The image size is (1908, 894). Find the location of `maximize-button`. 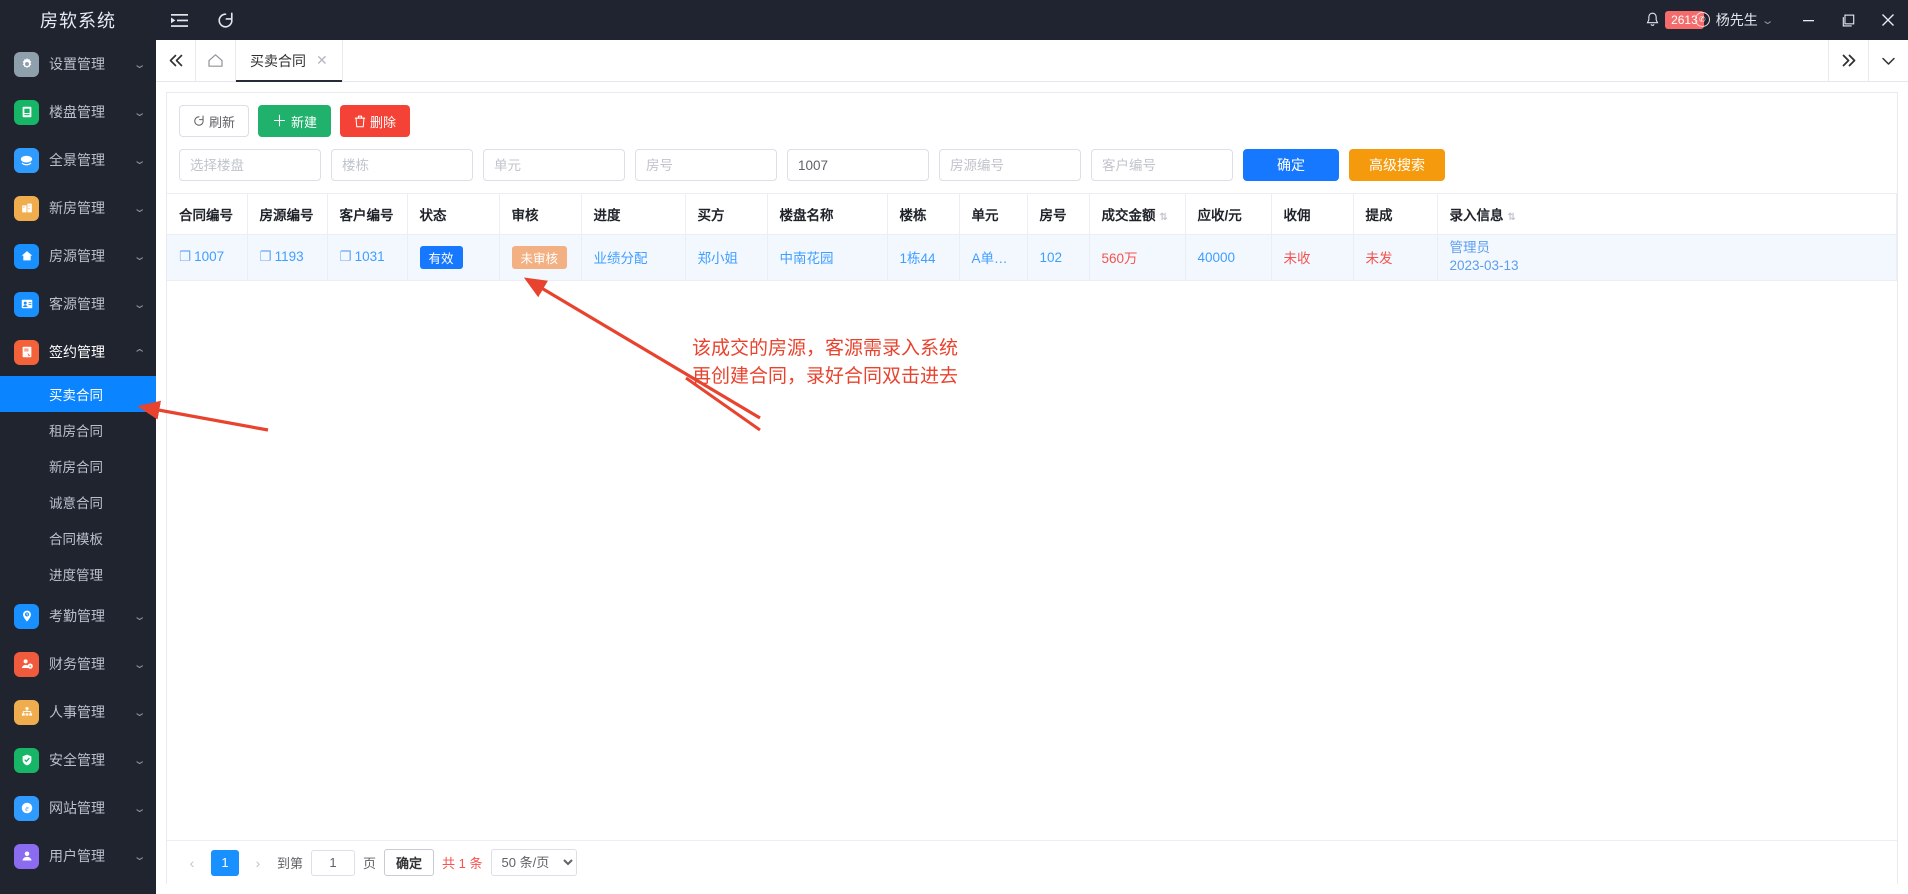

maximize-button is located at coordinates (1848, 20).